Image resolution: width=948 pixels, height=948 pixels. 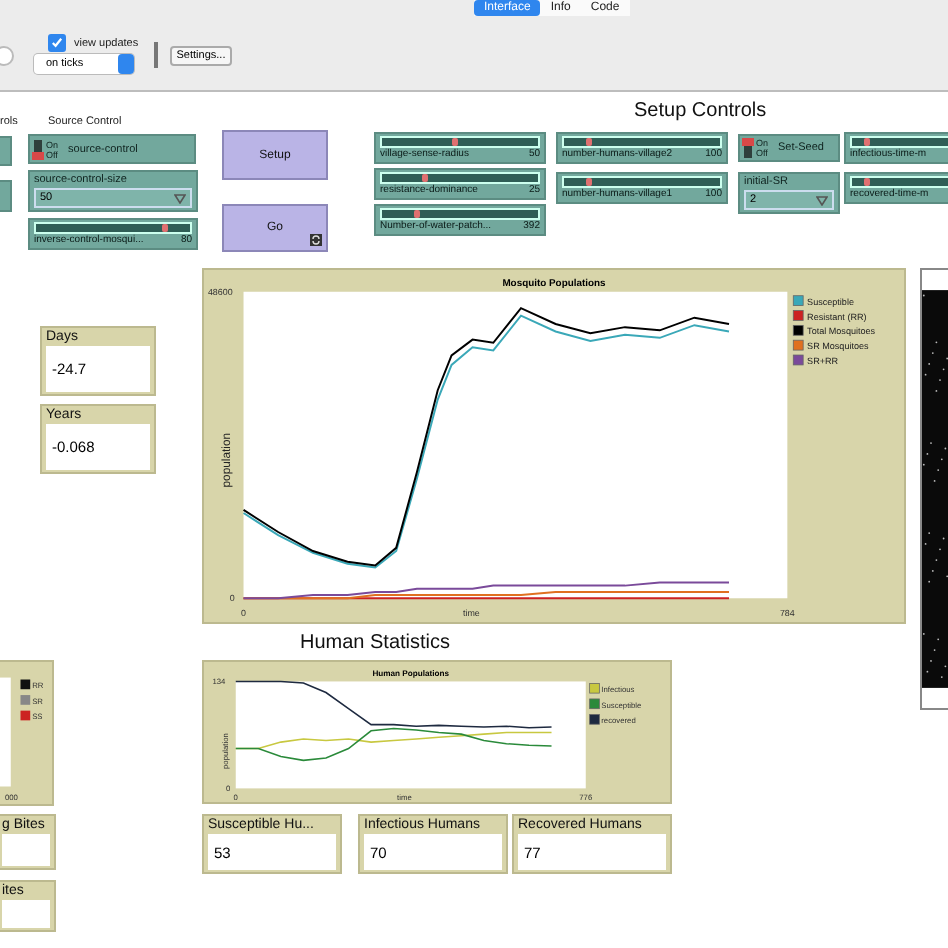 What do you see at coordinates (700, 111) in the screenshot?
I see `section-heading: Setup Controls` at bounding box center [700, 111].